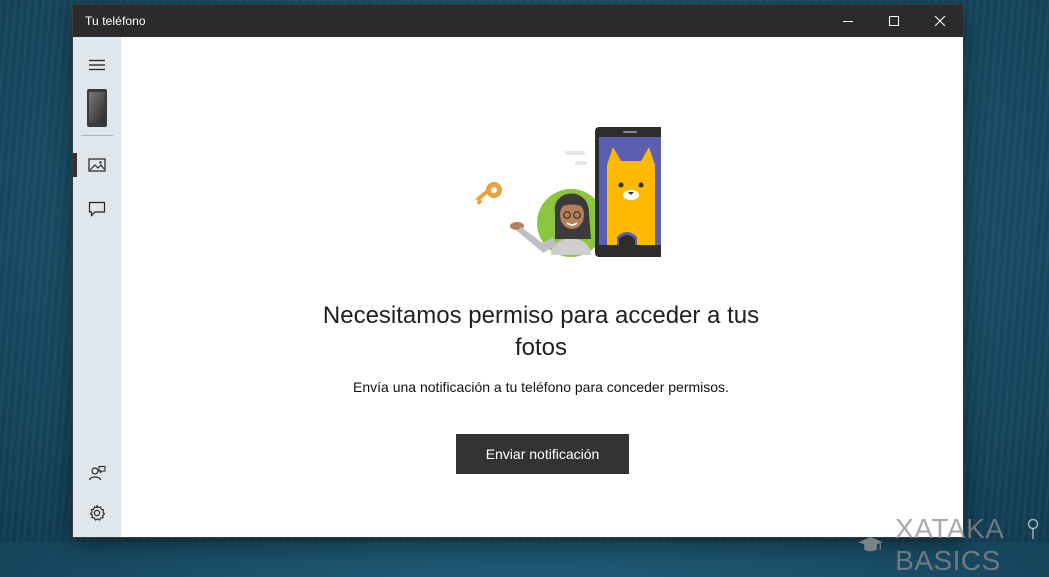  Describe the element at coordinates (949, 544) in the screenshot. I see `watermark-text: XATAKA BASICS` at that location.